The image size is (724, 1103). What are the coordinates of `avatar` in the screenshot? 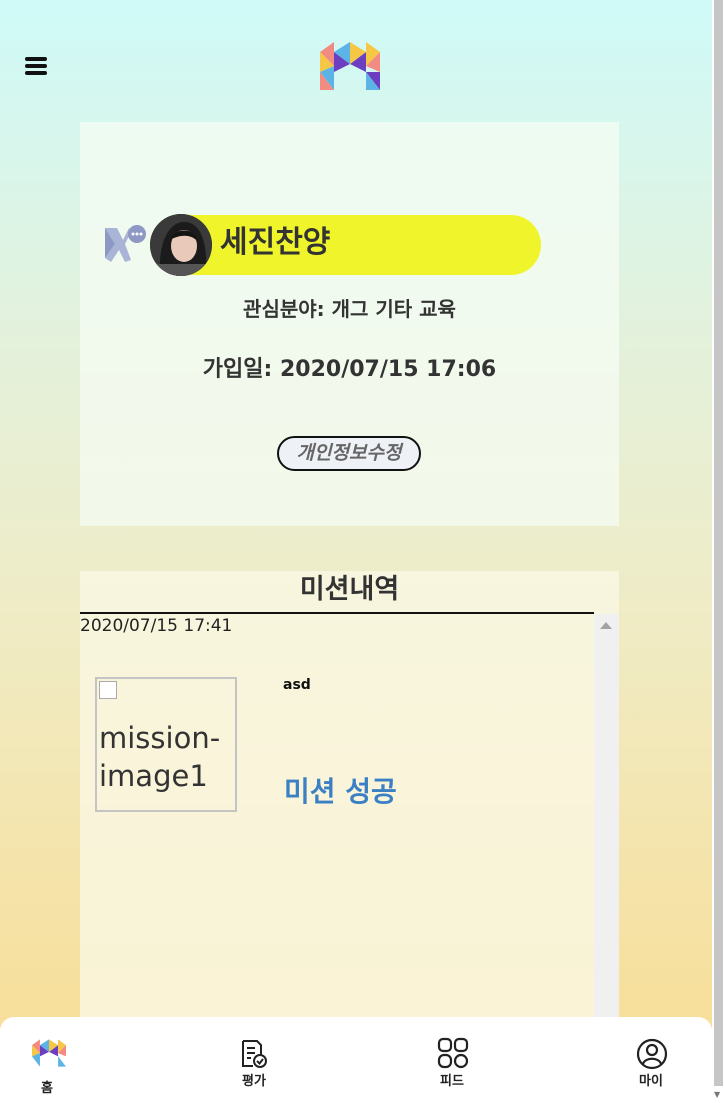 It's located at (181, 245).